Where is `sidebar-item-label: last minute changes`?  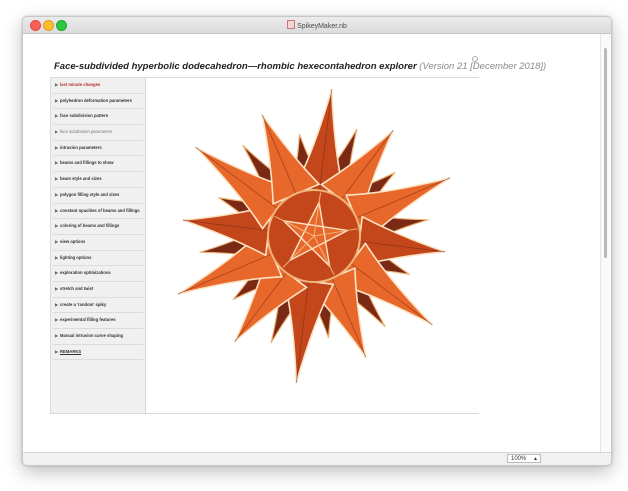
sidebar-item-label: last minute changes is located at coordinates (80, 84).